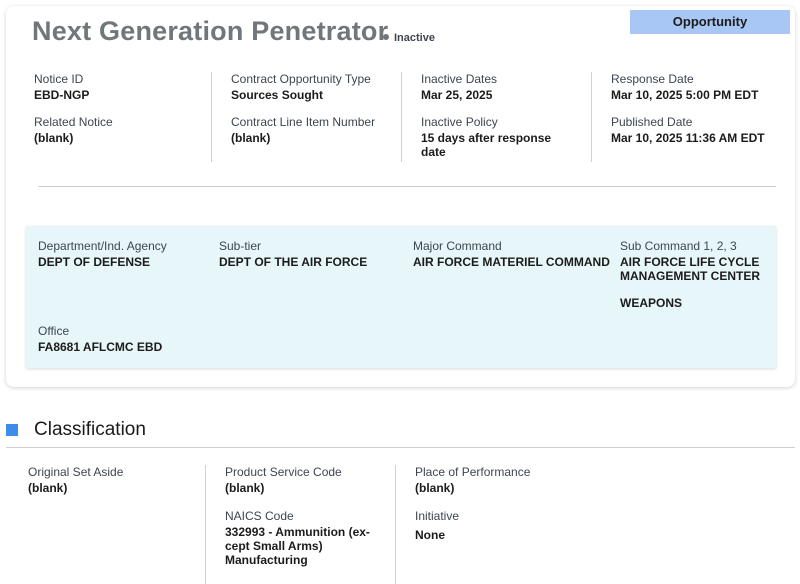 The image size is (800, 584). What do you see at coordinates (473, 472) in the screenshot?
I see `place-label: Place of Performance` at bounding box center [473, 472].